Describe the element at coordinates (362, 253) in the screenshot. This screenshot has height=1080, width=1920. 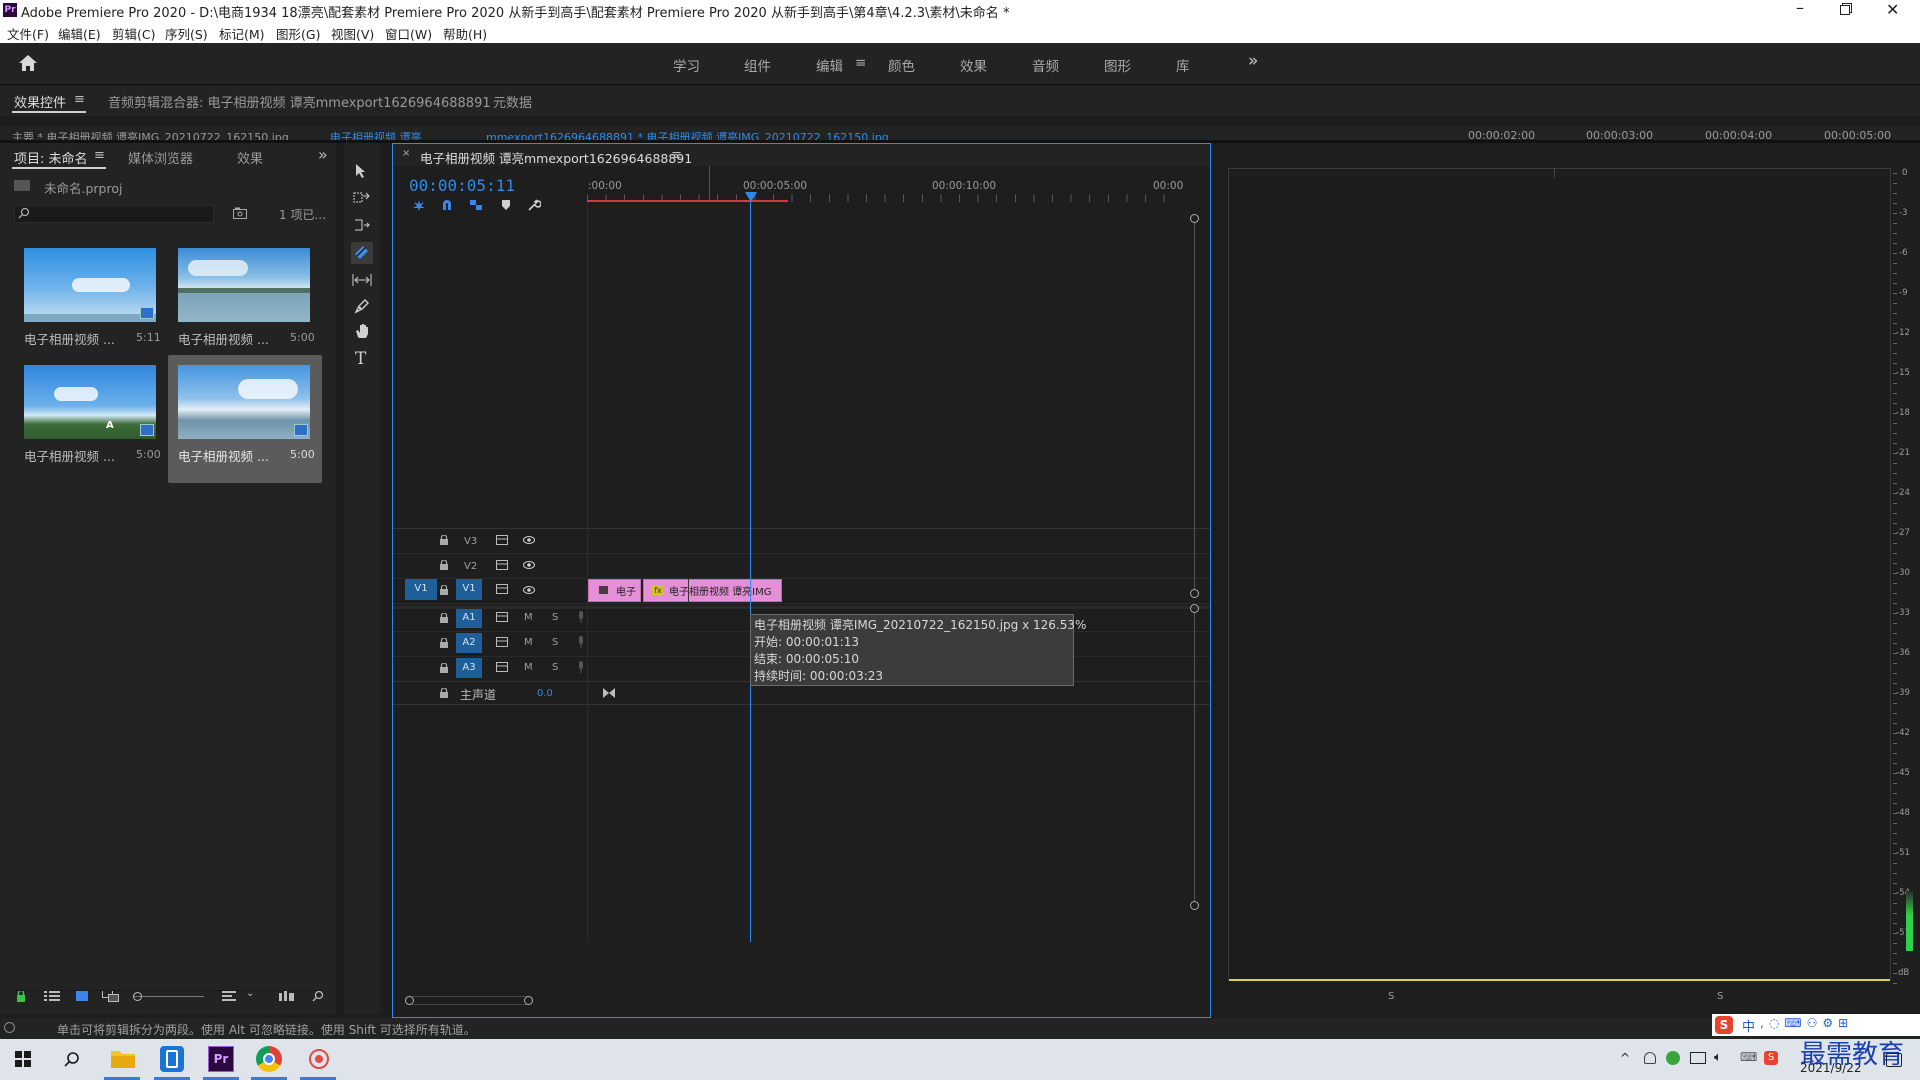
I see `razor-tool-icon` at that location.